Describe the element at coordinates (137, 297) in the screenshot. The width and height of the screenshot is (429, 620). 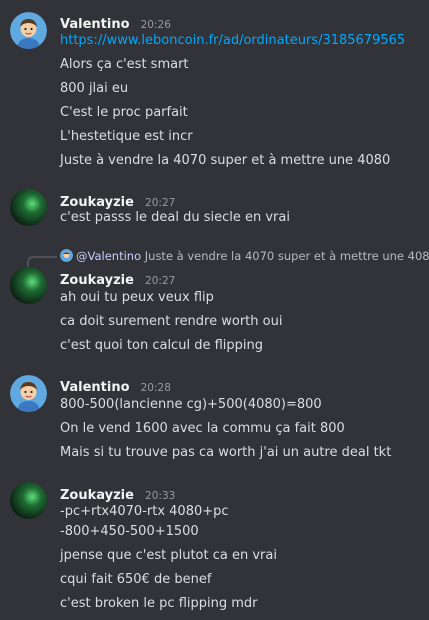
I see `message-text: ah oui tu peux veux flip` at that location.